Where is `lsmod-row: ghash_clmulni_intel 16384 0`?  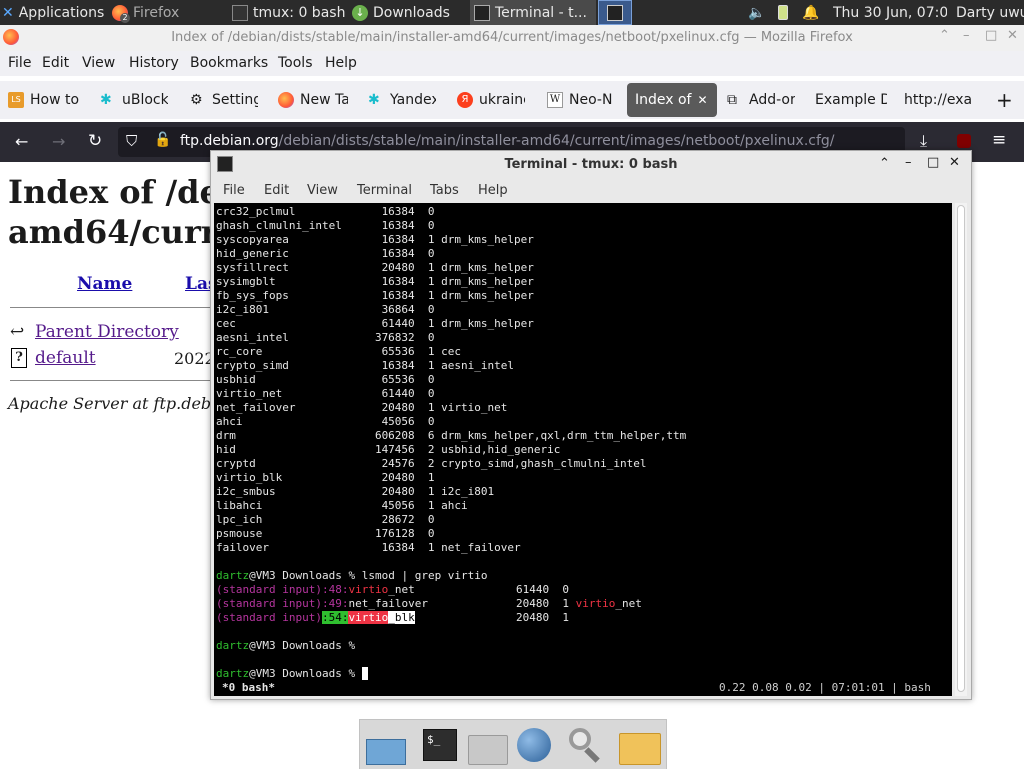 lsmod-row: ghash_clmulni_intel 16384 0 is located at coordinates (325, 225).